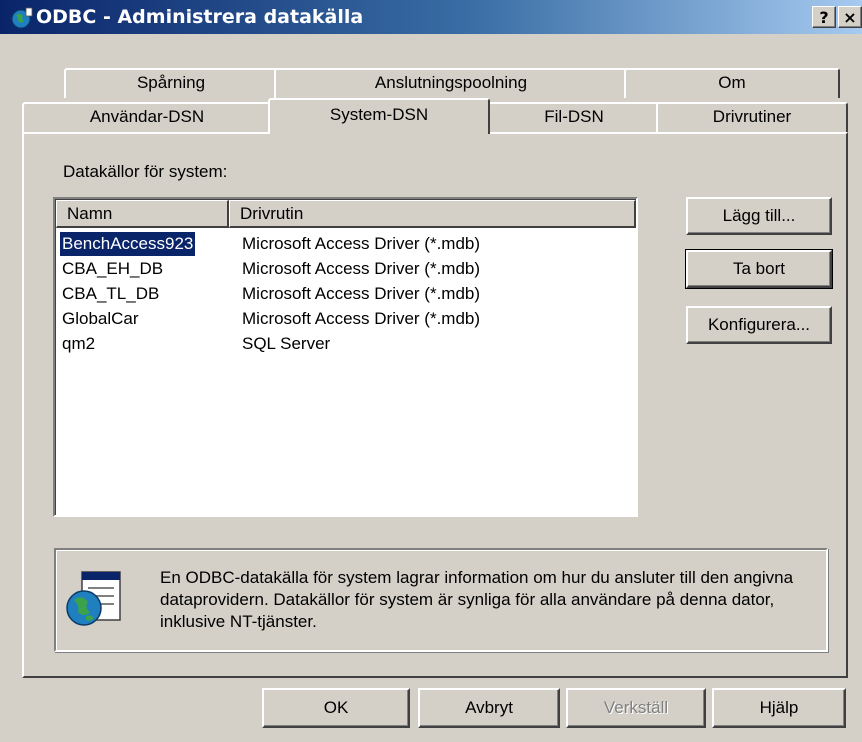  I want to click on column-header-name: Namn, so click(142, 214).